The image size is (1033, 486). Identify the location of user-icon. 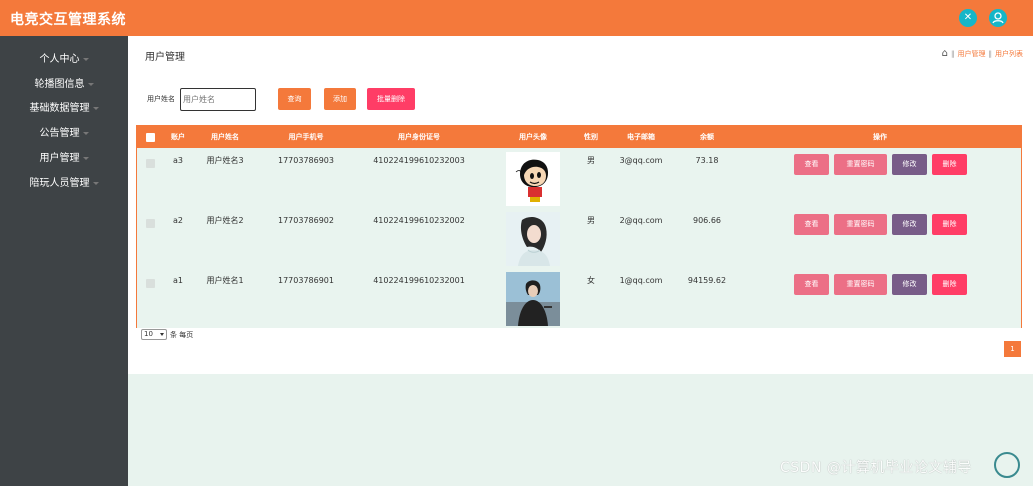
(998, 18).